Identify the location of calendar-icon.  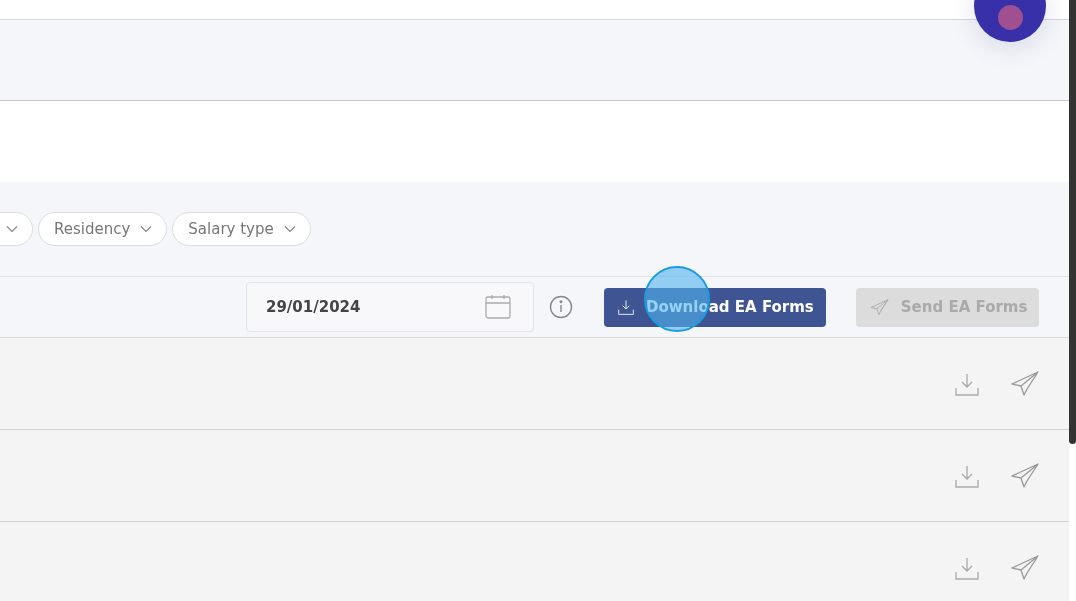
(498, 307).